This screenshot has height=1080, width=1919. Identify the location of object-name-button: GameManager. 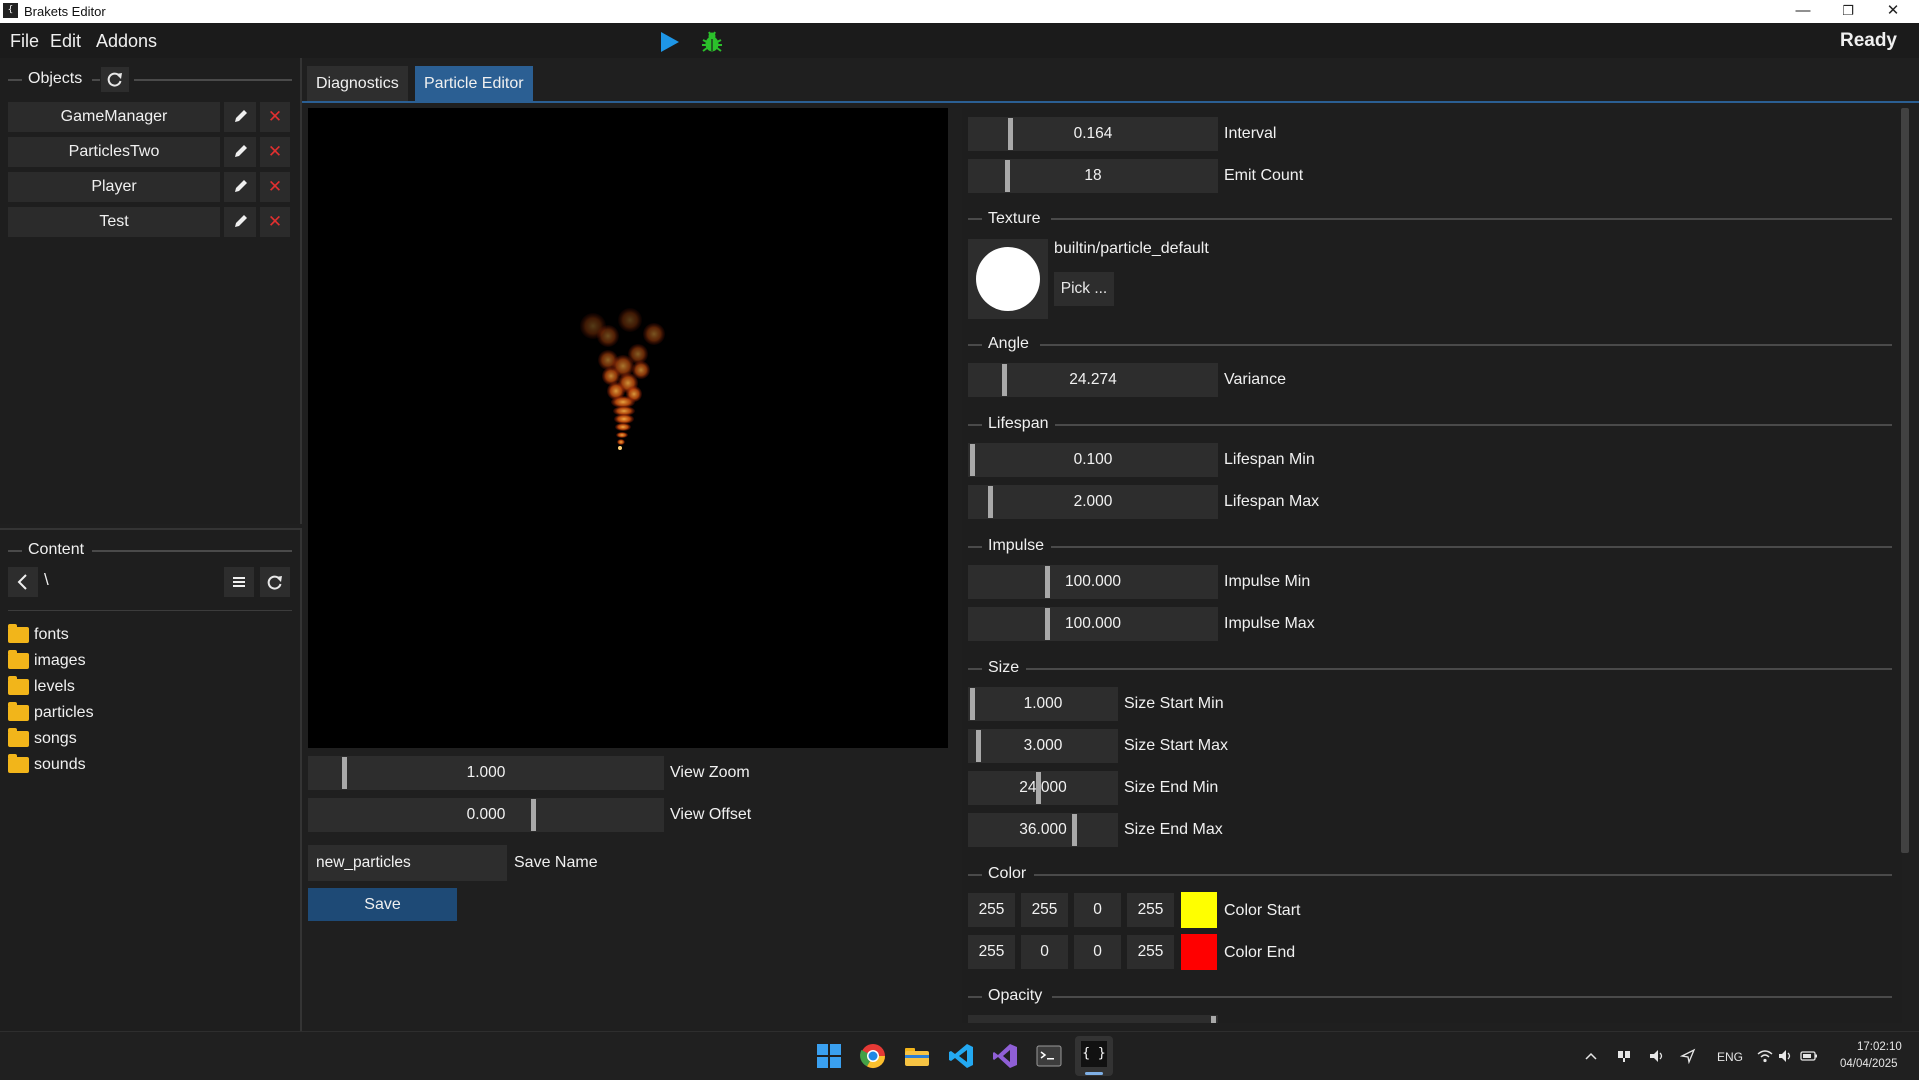
(114, 117).